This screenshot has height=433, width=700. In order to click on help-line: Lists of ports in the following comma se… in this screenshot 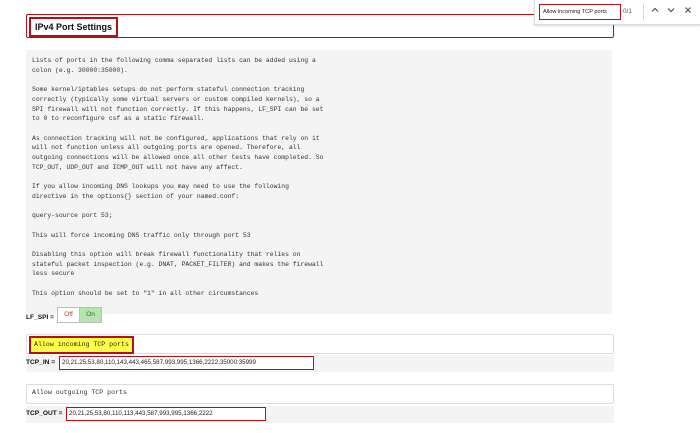, I will do `click(174, 60)`.